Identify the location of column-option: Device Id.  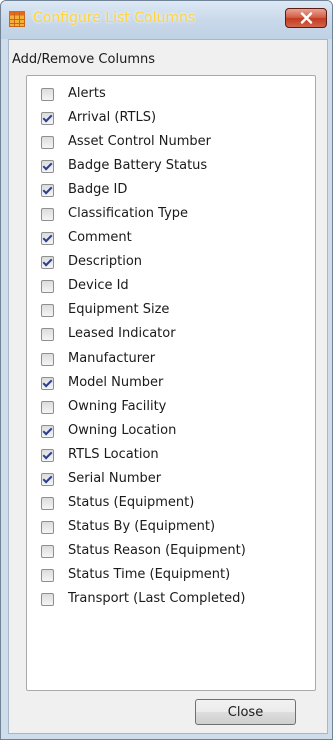
(171, 287).